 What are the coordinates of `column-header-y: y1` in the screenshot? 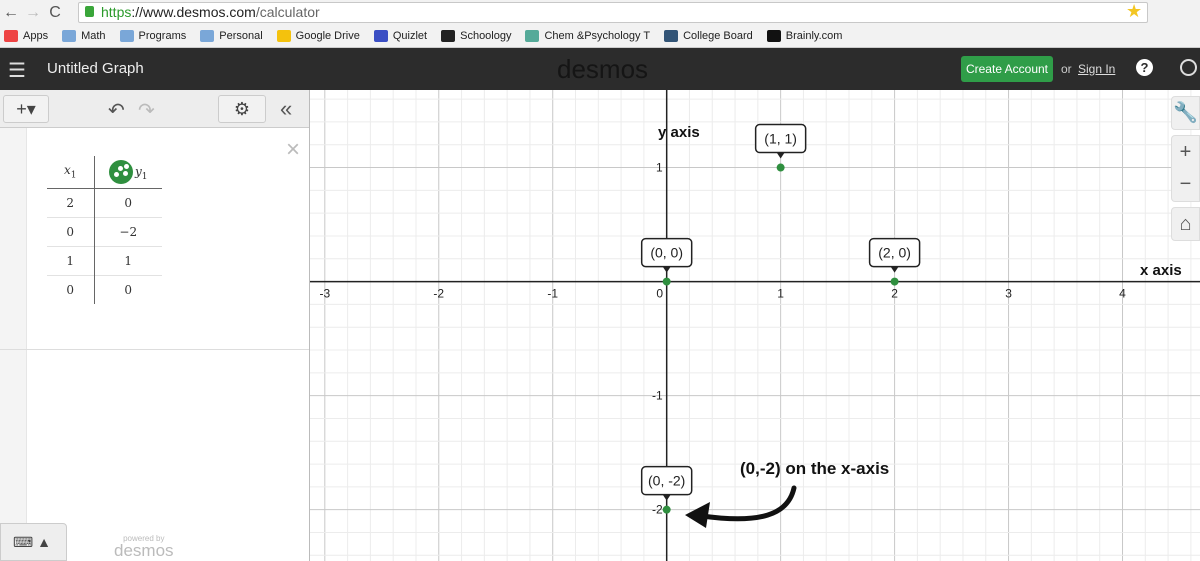 It's located at (128, 172).